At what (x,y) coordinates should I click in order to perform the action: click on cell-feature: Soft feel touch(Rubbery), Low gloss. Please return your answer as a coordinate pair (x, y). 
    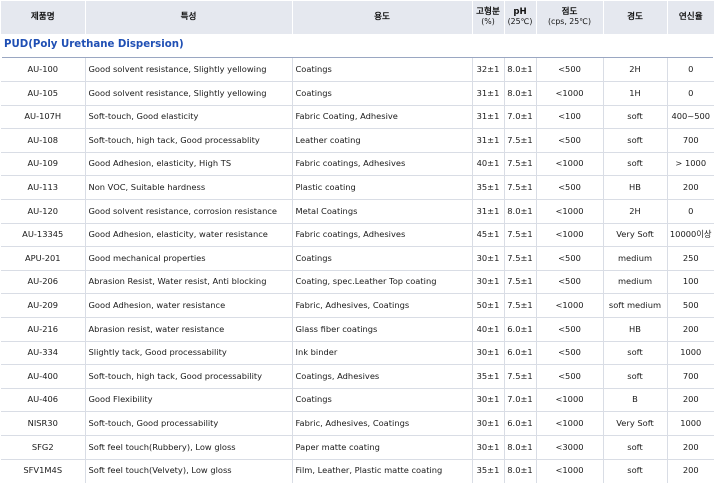
    Looking at the image, I should click on (188, 447).